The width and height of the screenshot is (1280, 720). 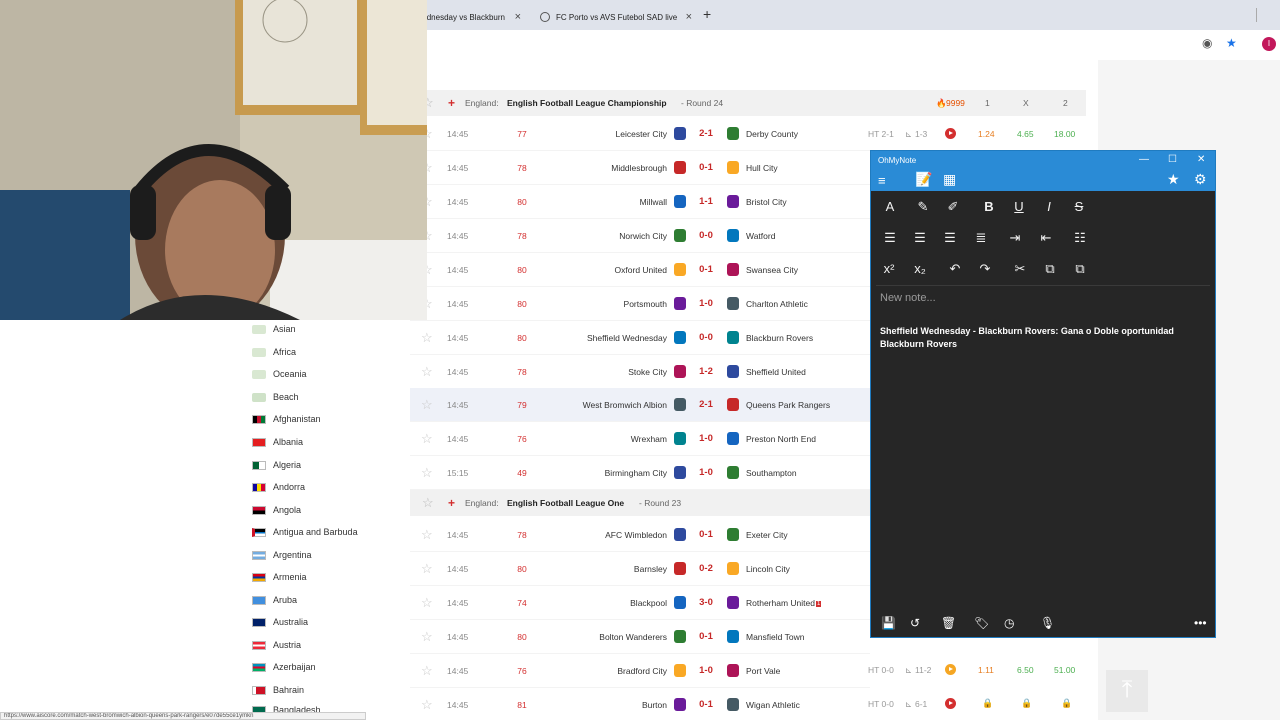 I want to click on highlight-icon: ✐, so click(x=953, y=207).